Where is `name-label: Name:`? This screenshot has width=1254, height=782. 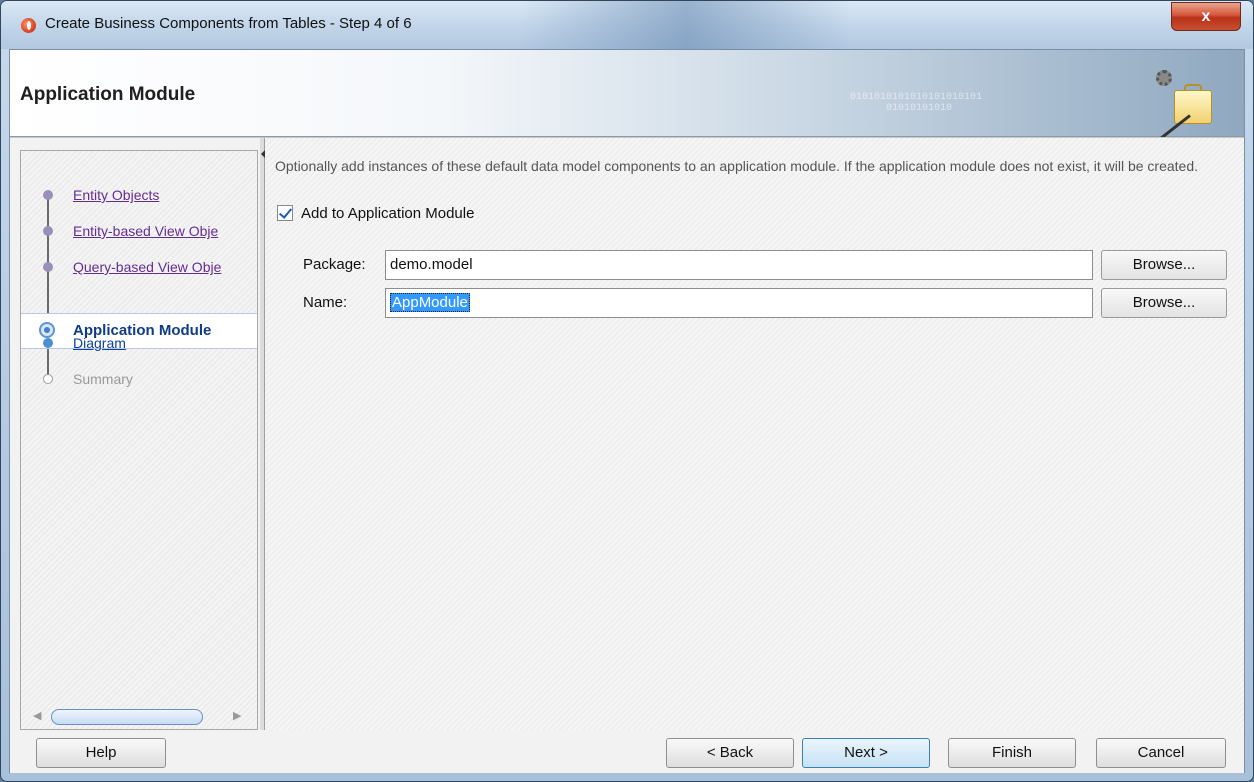 name-label: Name: is located at coordinates (325, 302).